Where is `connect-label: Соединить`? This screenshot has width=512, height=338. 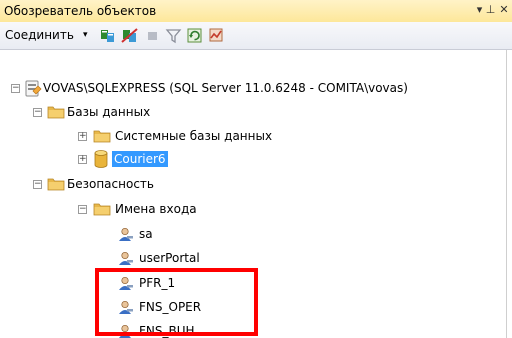
connect-label: Соединить is located at coordinates (39, 35).